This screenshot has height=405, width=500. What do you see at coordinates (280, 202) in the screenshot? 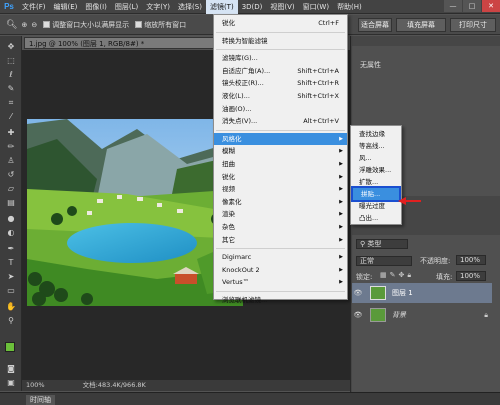
I see `filter-menu-item: 像素化 ▶` at bounding box center [280, 202].